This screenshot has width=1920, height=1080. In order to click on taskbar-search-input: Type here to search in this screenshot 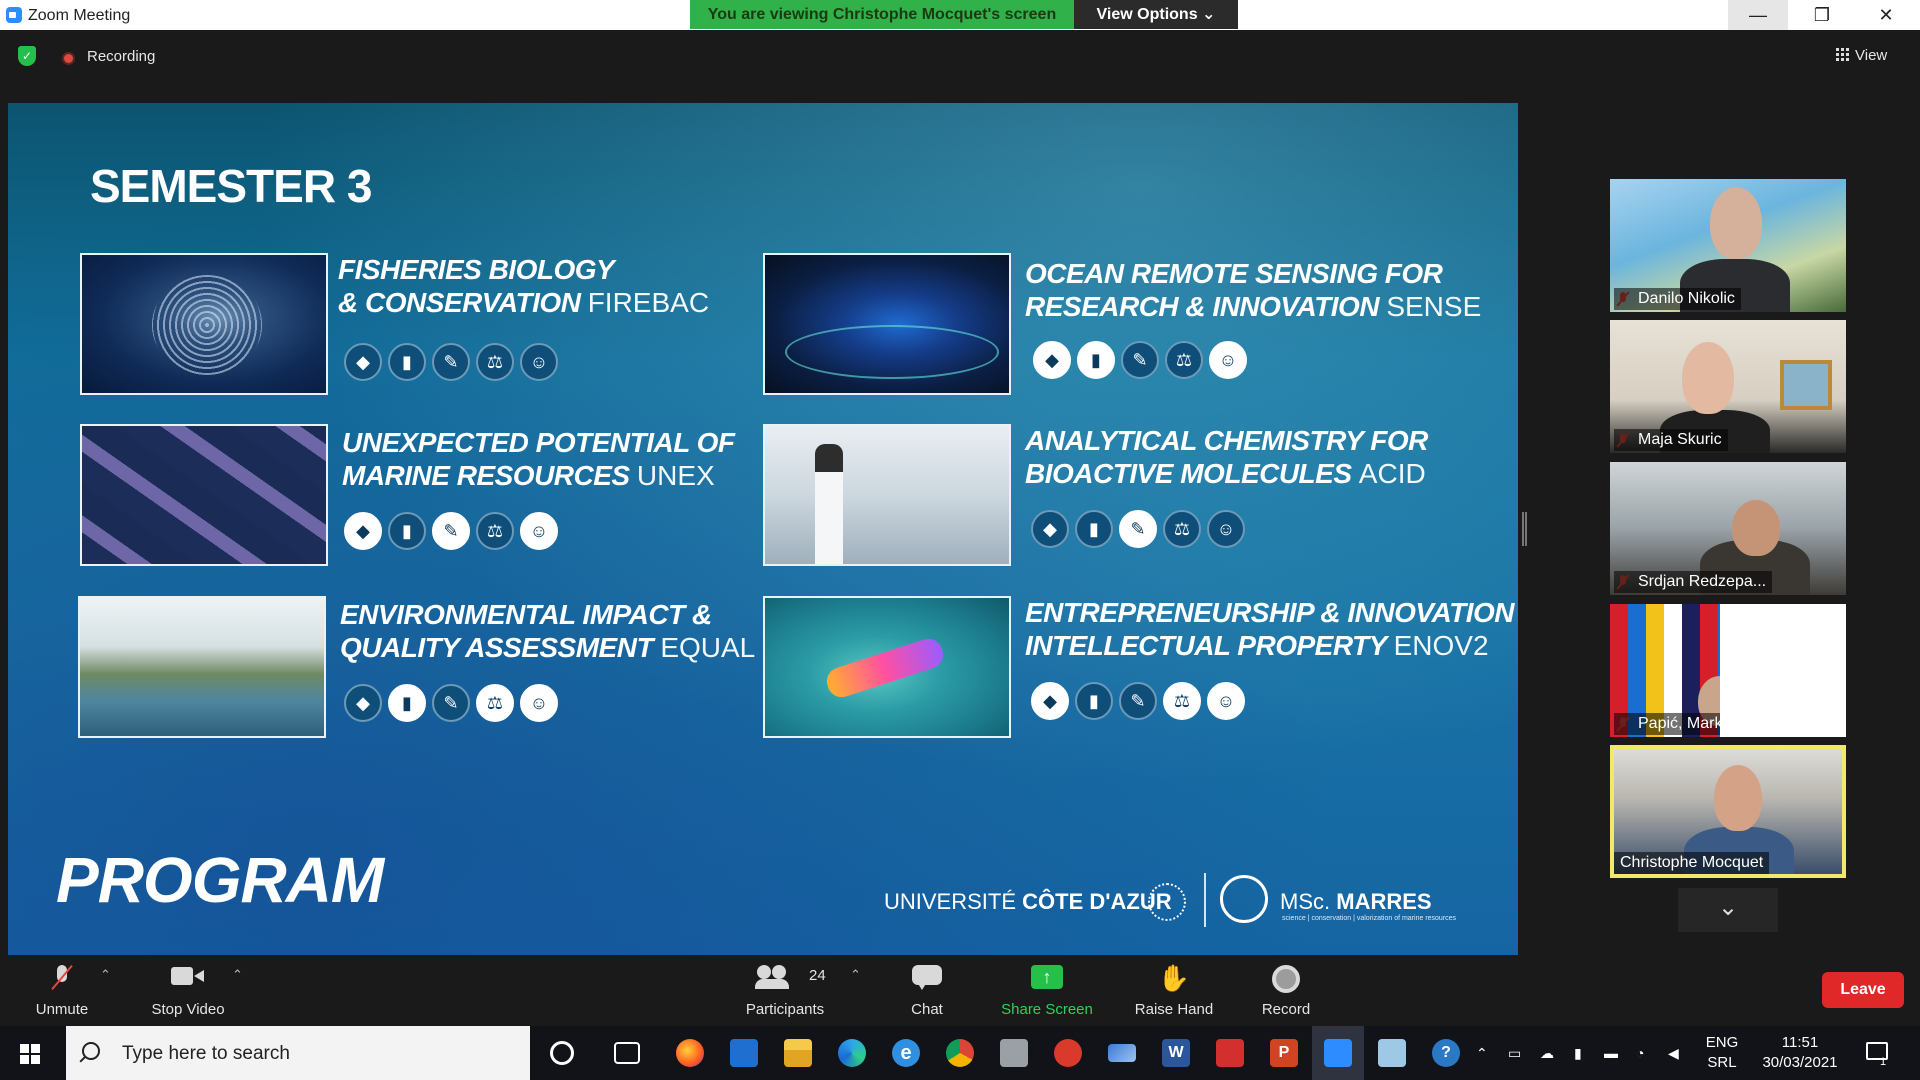, I will do `click(298, 1053)`.